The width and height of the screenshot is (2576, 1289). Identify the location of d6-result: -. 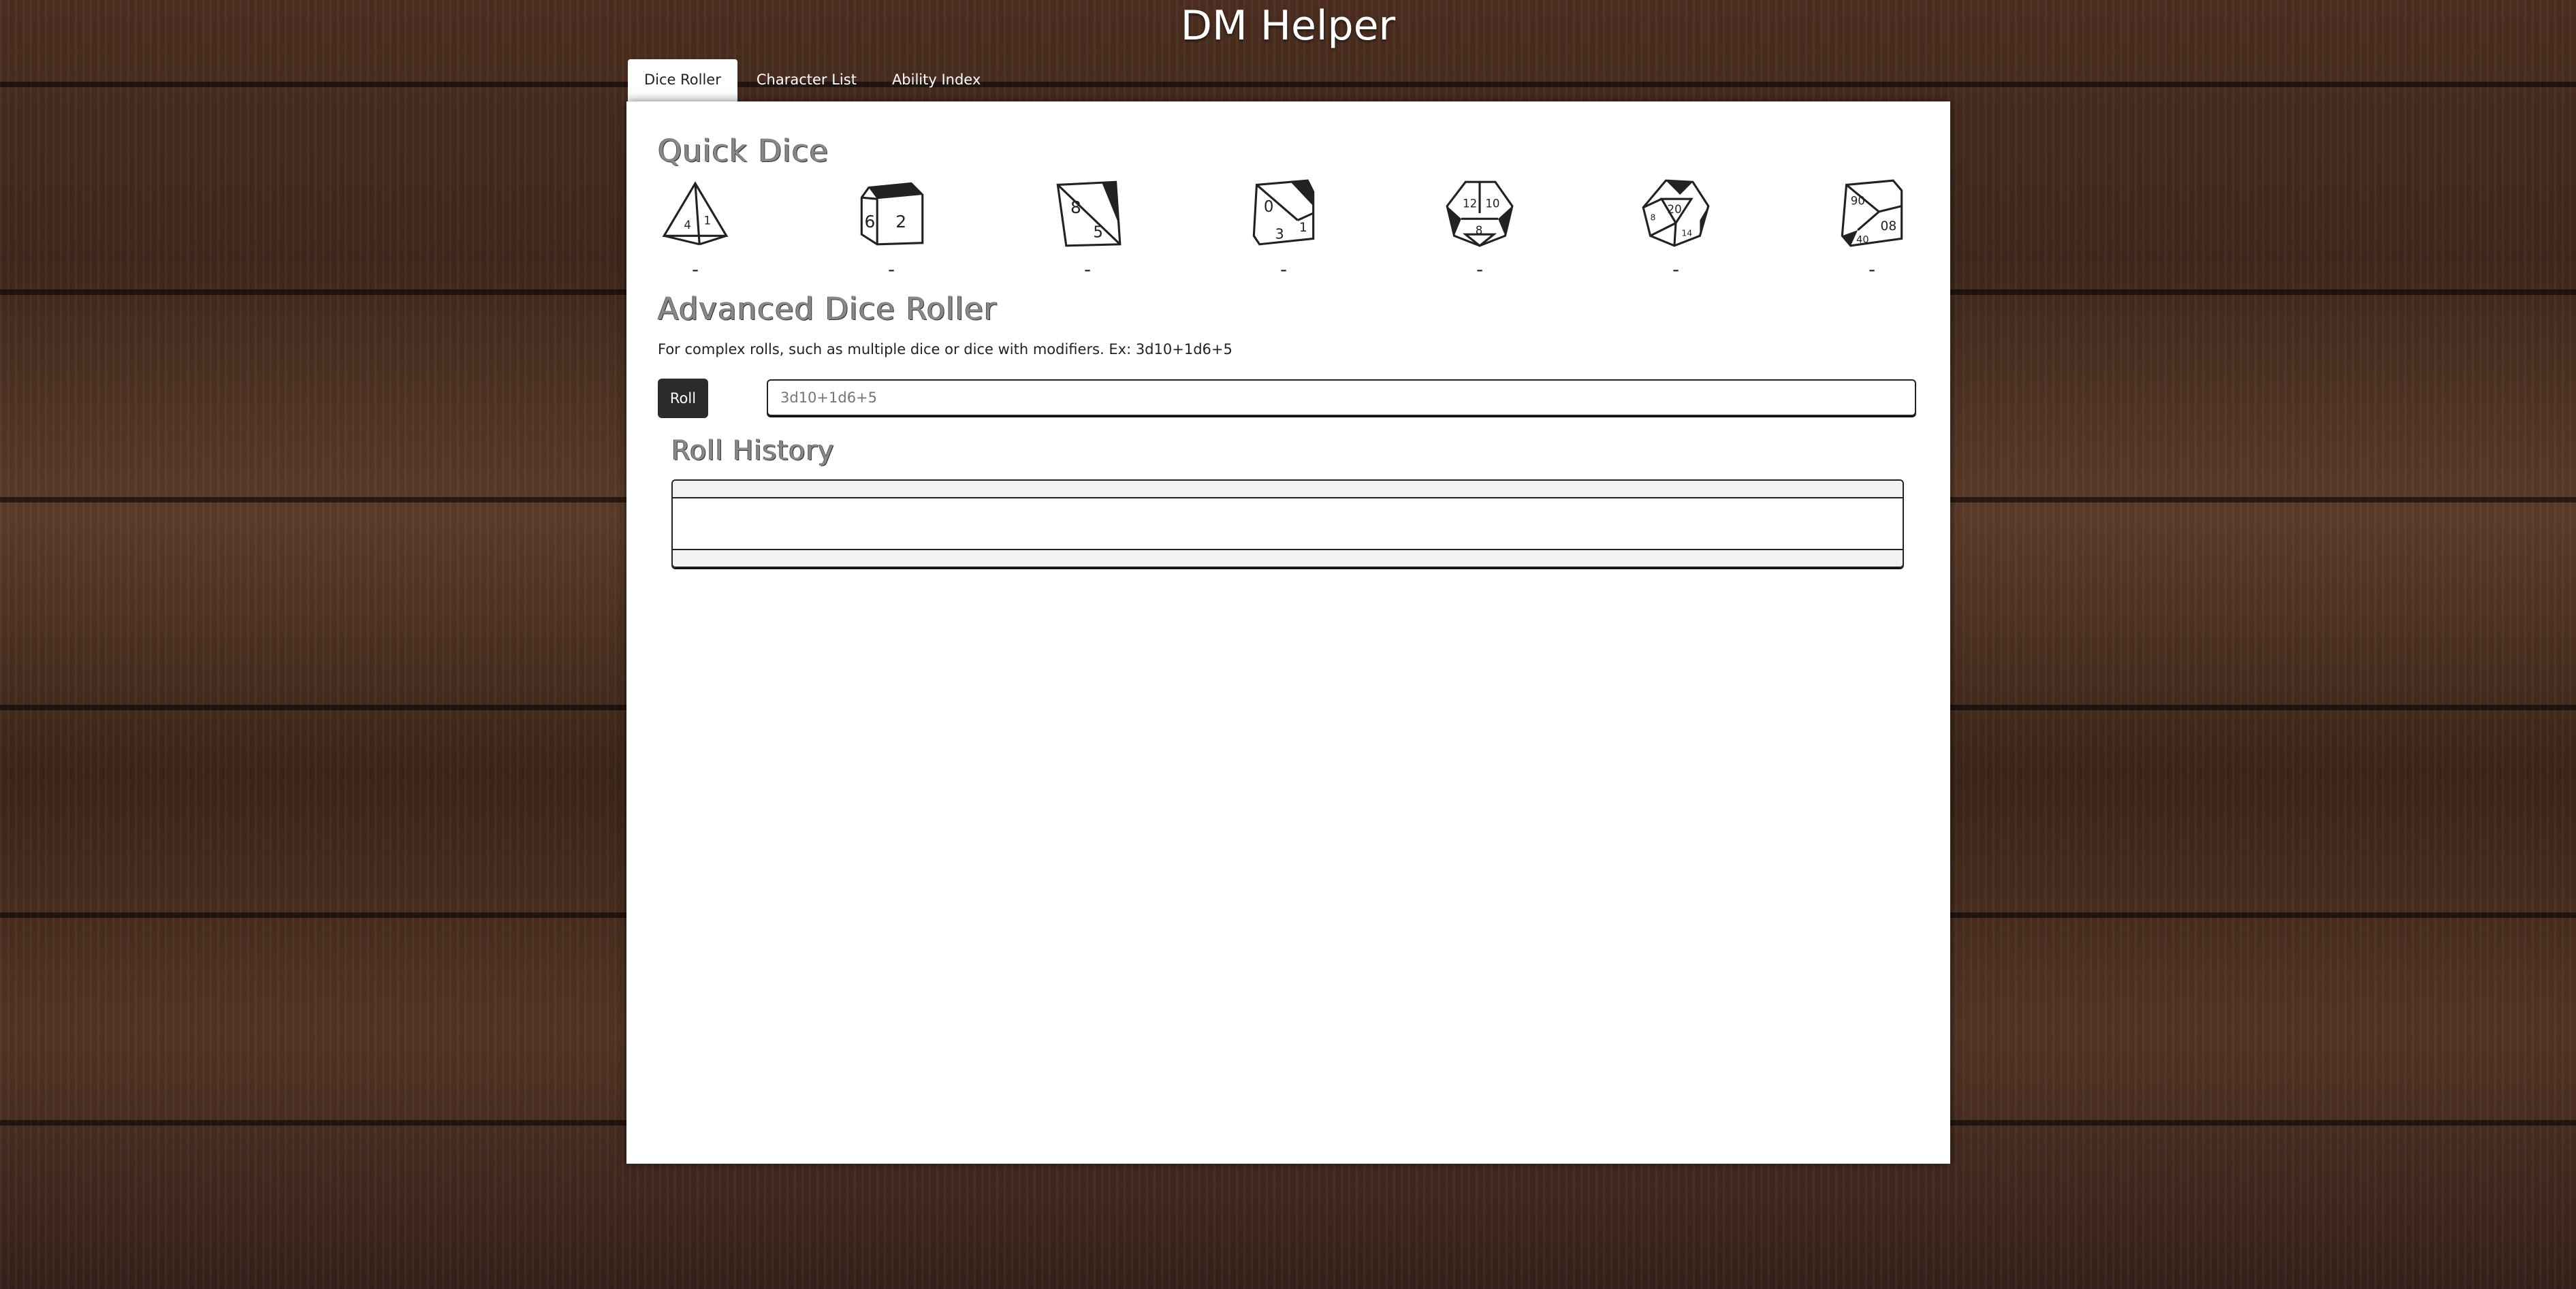
(891, 269).